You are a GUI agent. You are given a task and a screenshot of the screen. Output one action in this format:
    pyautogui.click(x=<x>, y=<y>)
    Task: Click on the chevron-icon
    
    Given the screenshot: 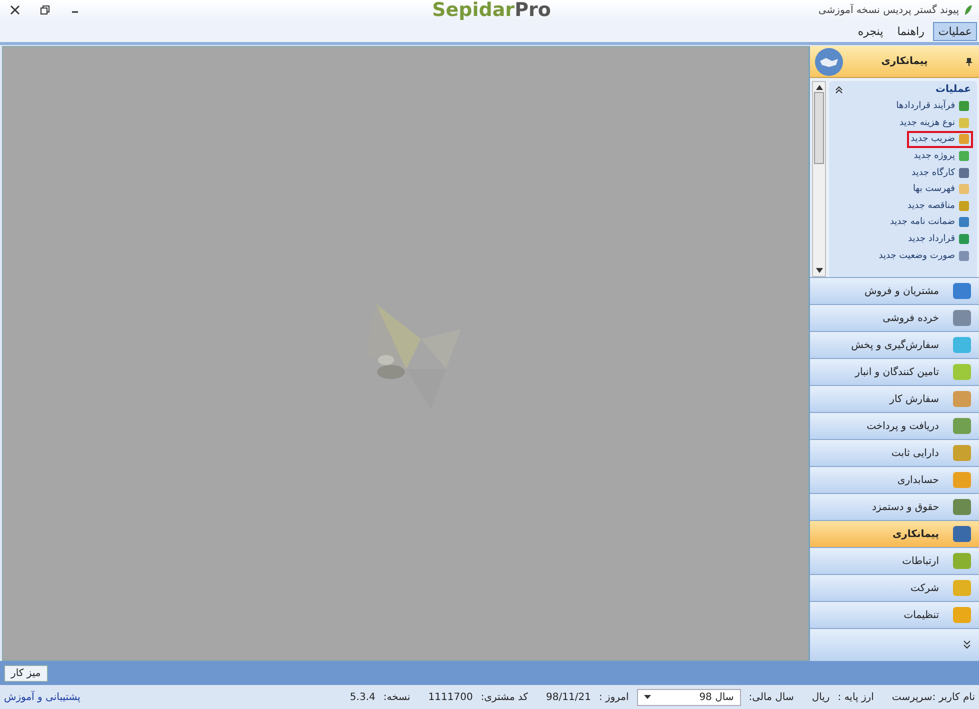 What is the action you would take?
    pyautogui.click(x=967, y=645)
    